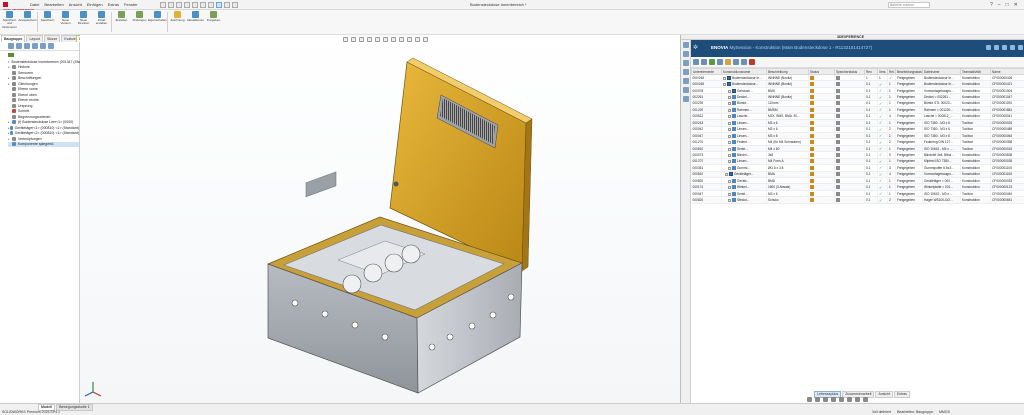  What do you see at coordinates (744, 62) in the screenshot?
I see `columns-icon` at bounding box center [744, 62].